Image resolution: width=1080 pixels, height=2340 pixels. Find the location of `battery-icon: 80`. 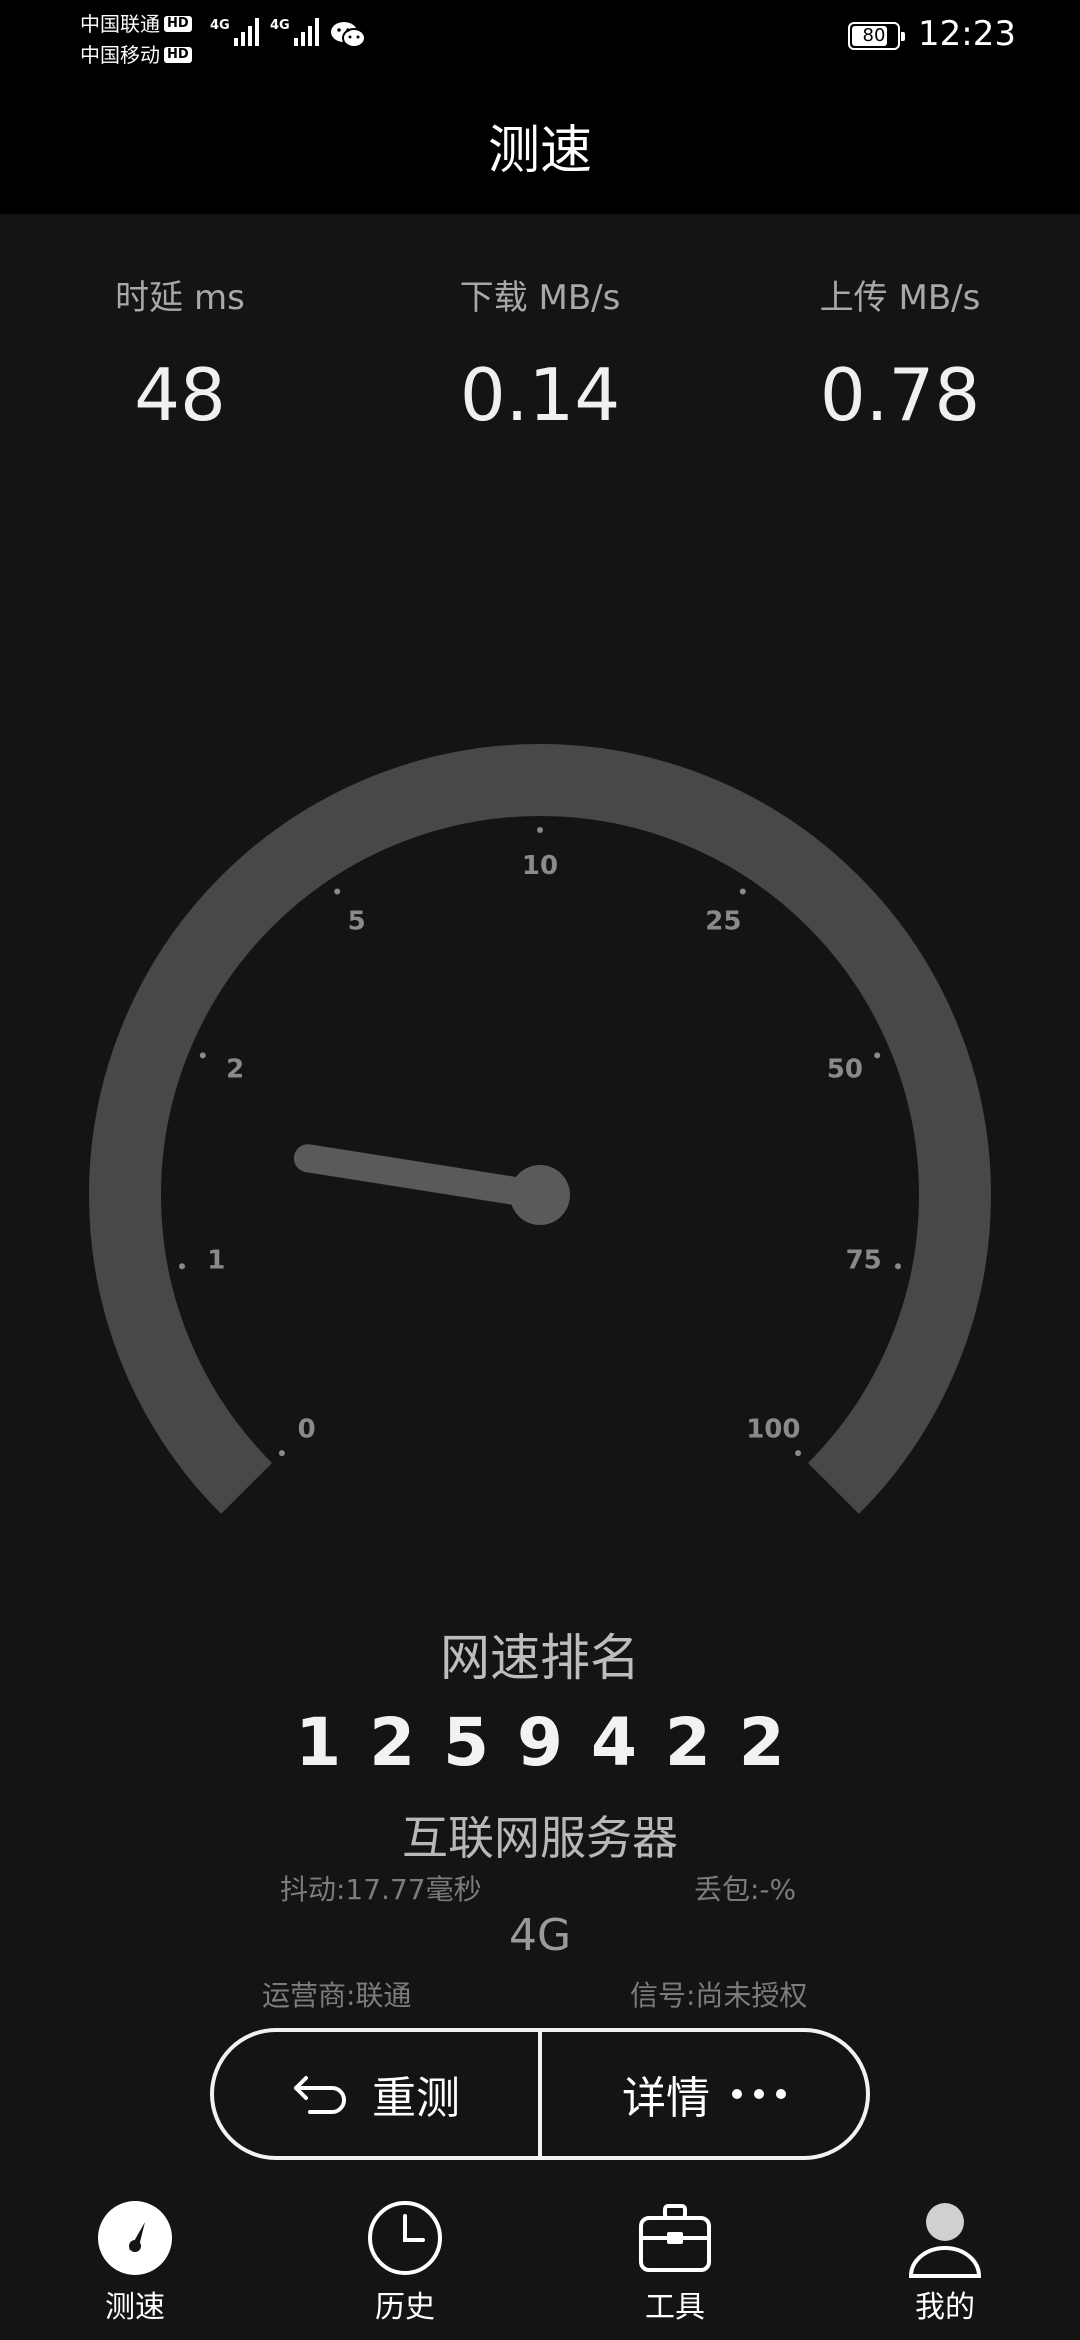

battery-icon: 80 is located at coordinates (876, 36).